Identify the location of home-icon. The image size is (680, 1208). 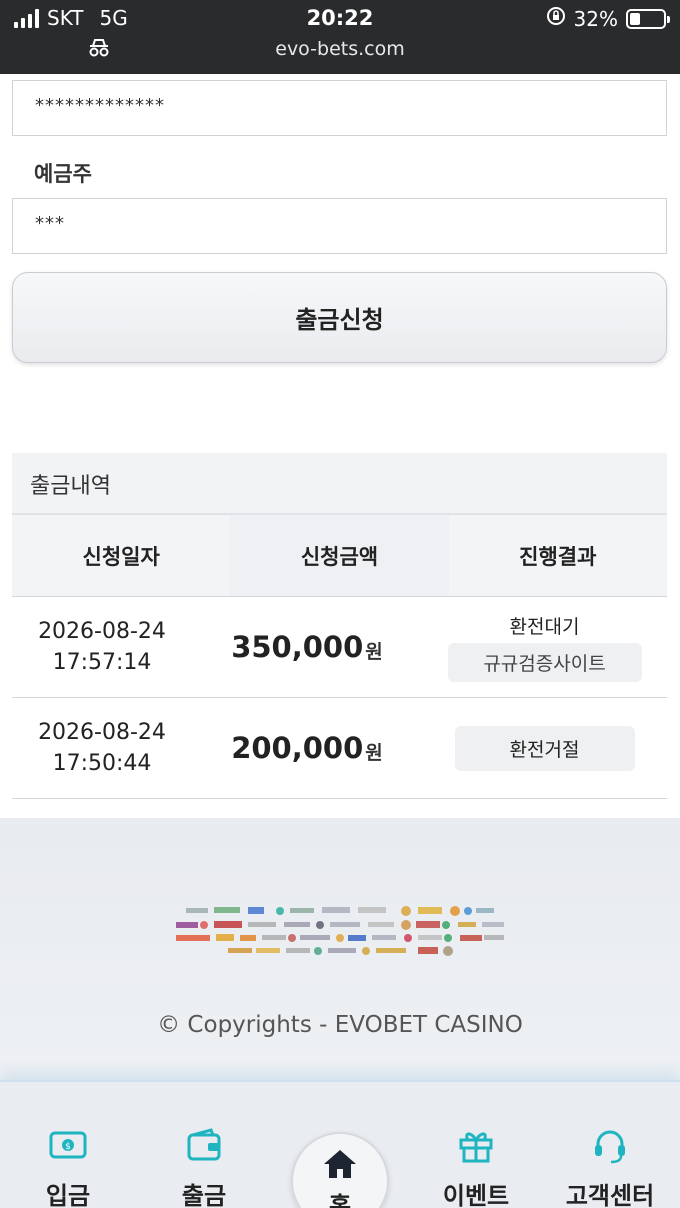
(340, 1164).